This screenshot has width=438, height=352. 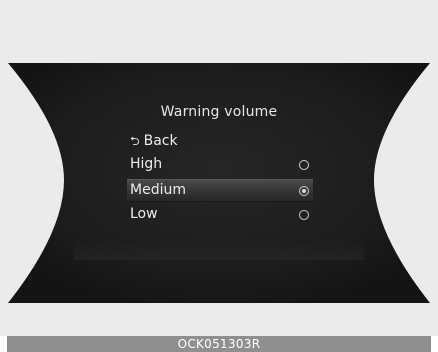 I want to click on option-label: Medium, so click(x=158, y=190).